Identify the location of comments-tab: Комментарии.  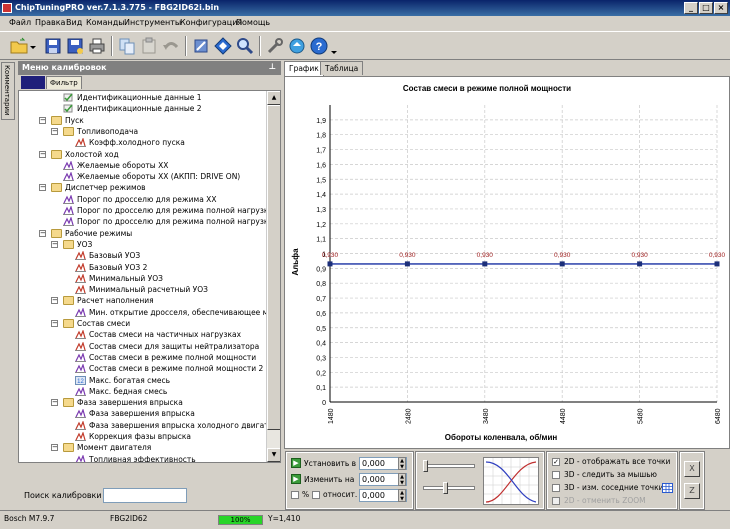
(8, 91).